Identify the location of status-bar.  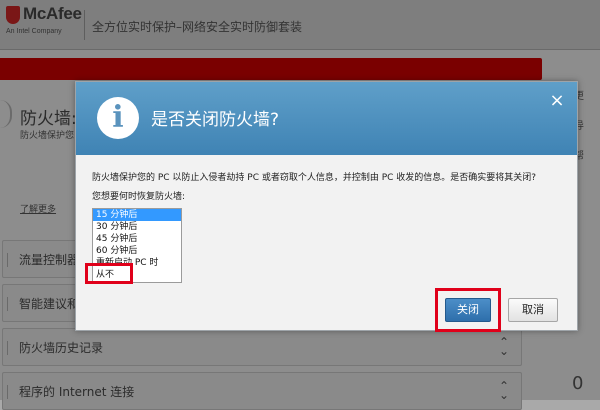
(271, 69).